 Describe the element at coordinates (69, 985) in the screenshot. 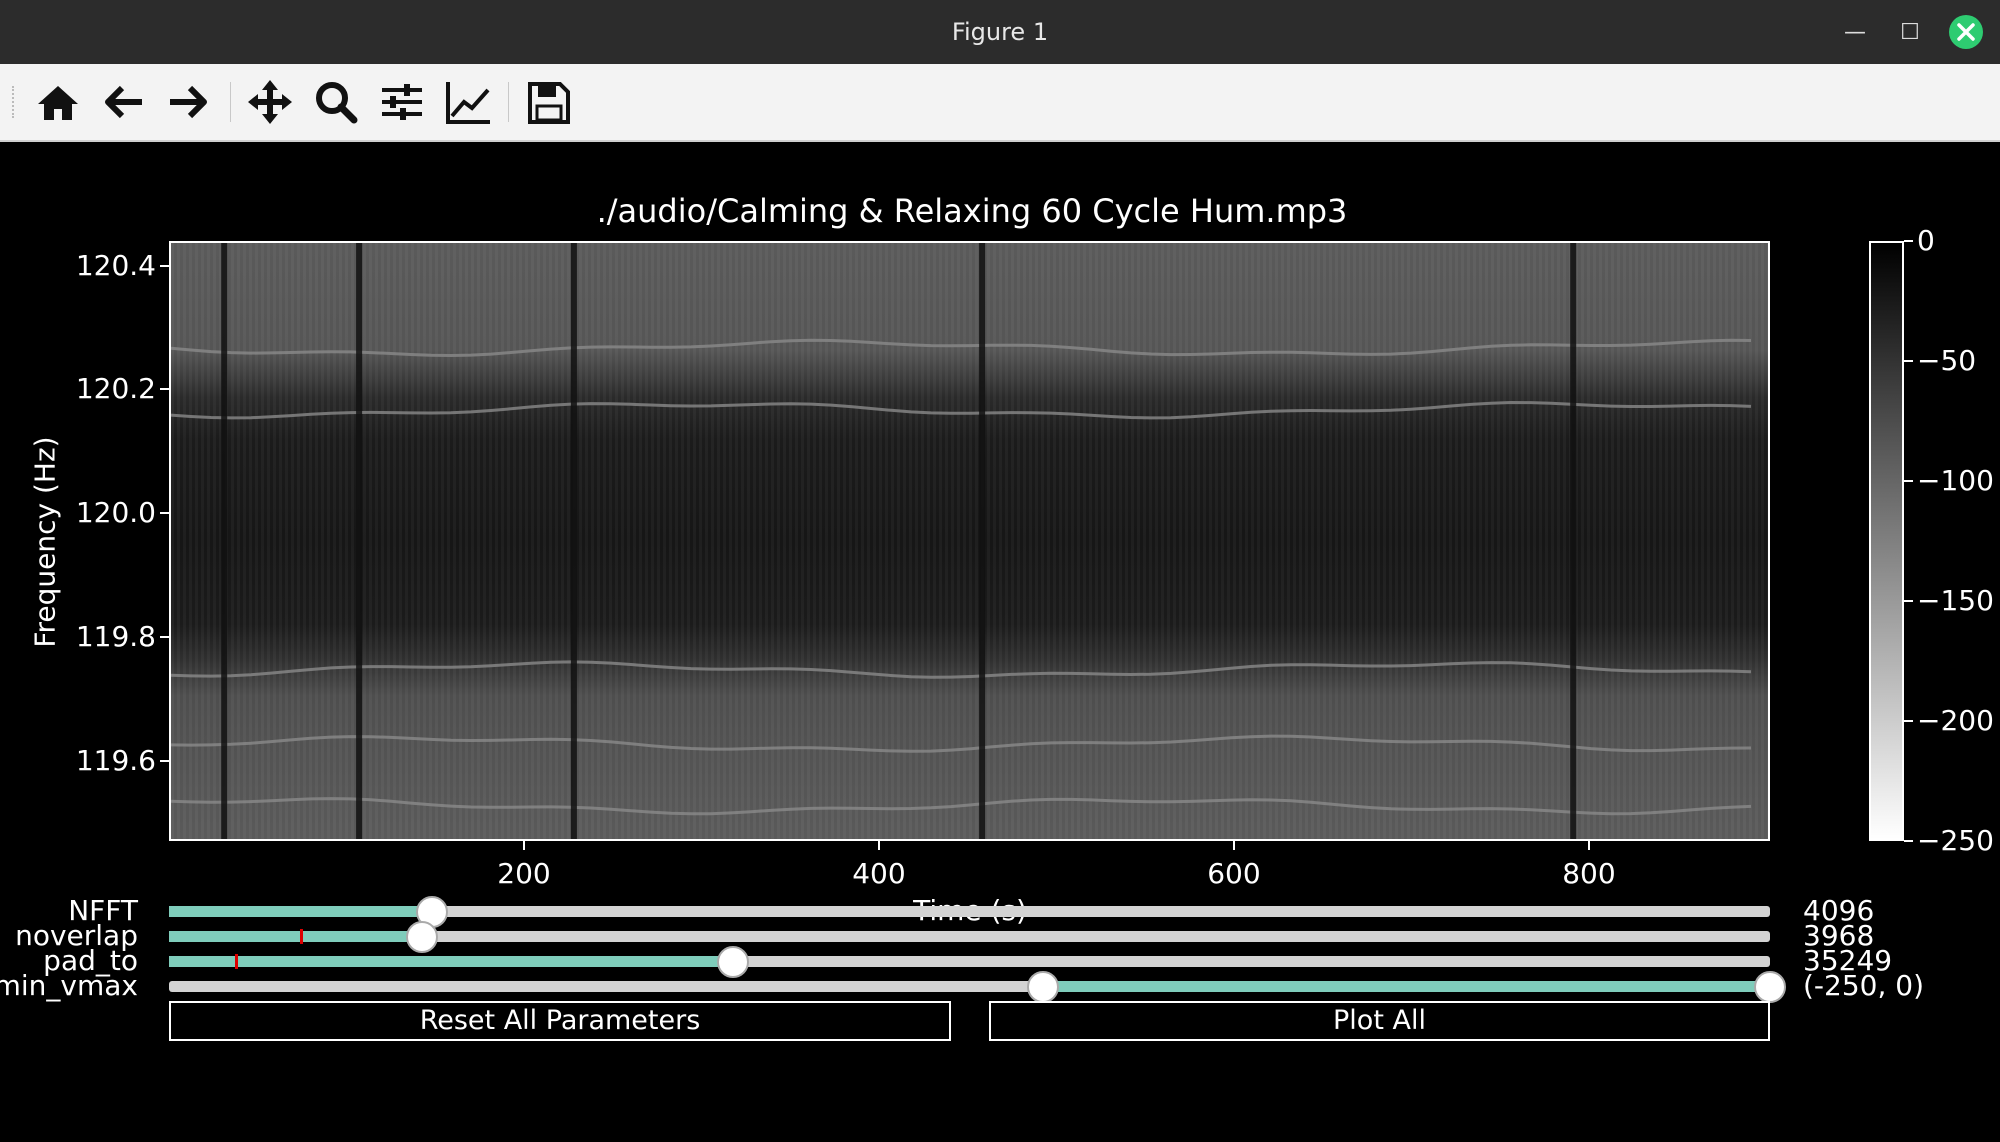

I see `slider-label: min_vmax` at that location.